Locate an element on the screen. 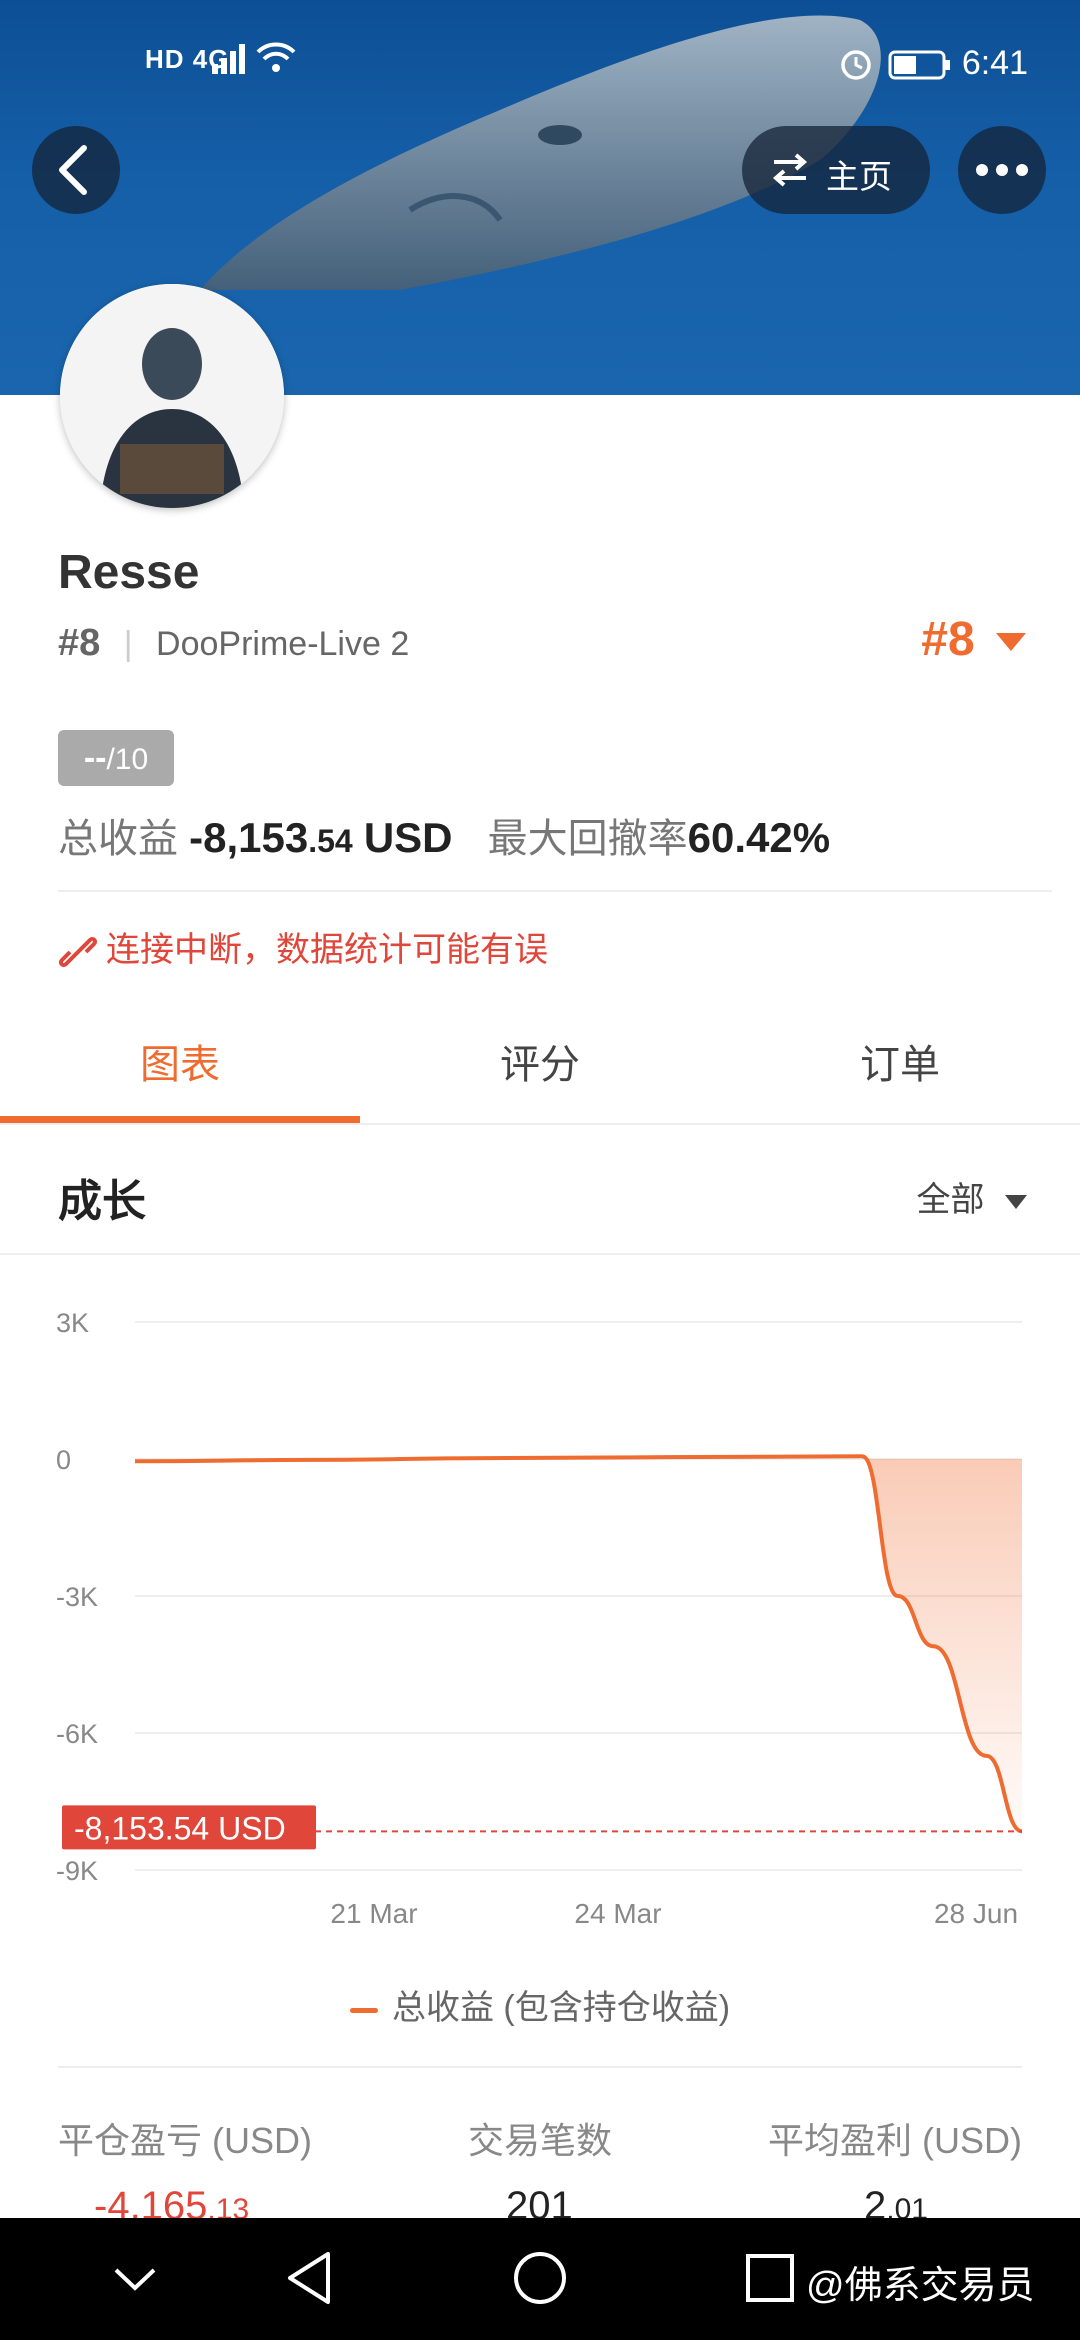 The height and width of the screenshot is (2340, 1080). total-profit-decimals: .54 is located at coordinates (330, 841).